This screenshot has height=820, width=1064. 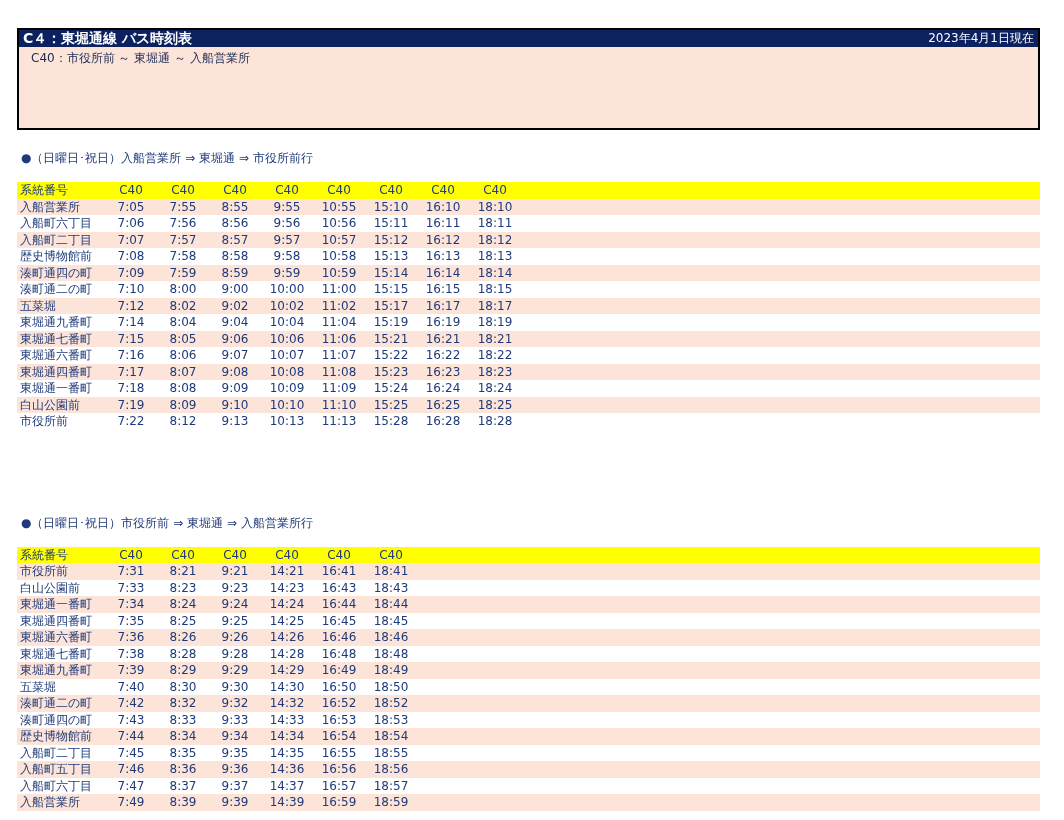 What do you see at coordinates (339, 256) in the screenshot?
I see `departure-time: 10:58` at bounding box center [339, 256].